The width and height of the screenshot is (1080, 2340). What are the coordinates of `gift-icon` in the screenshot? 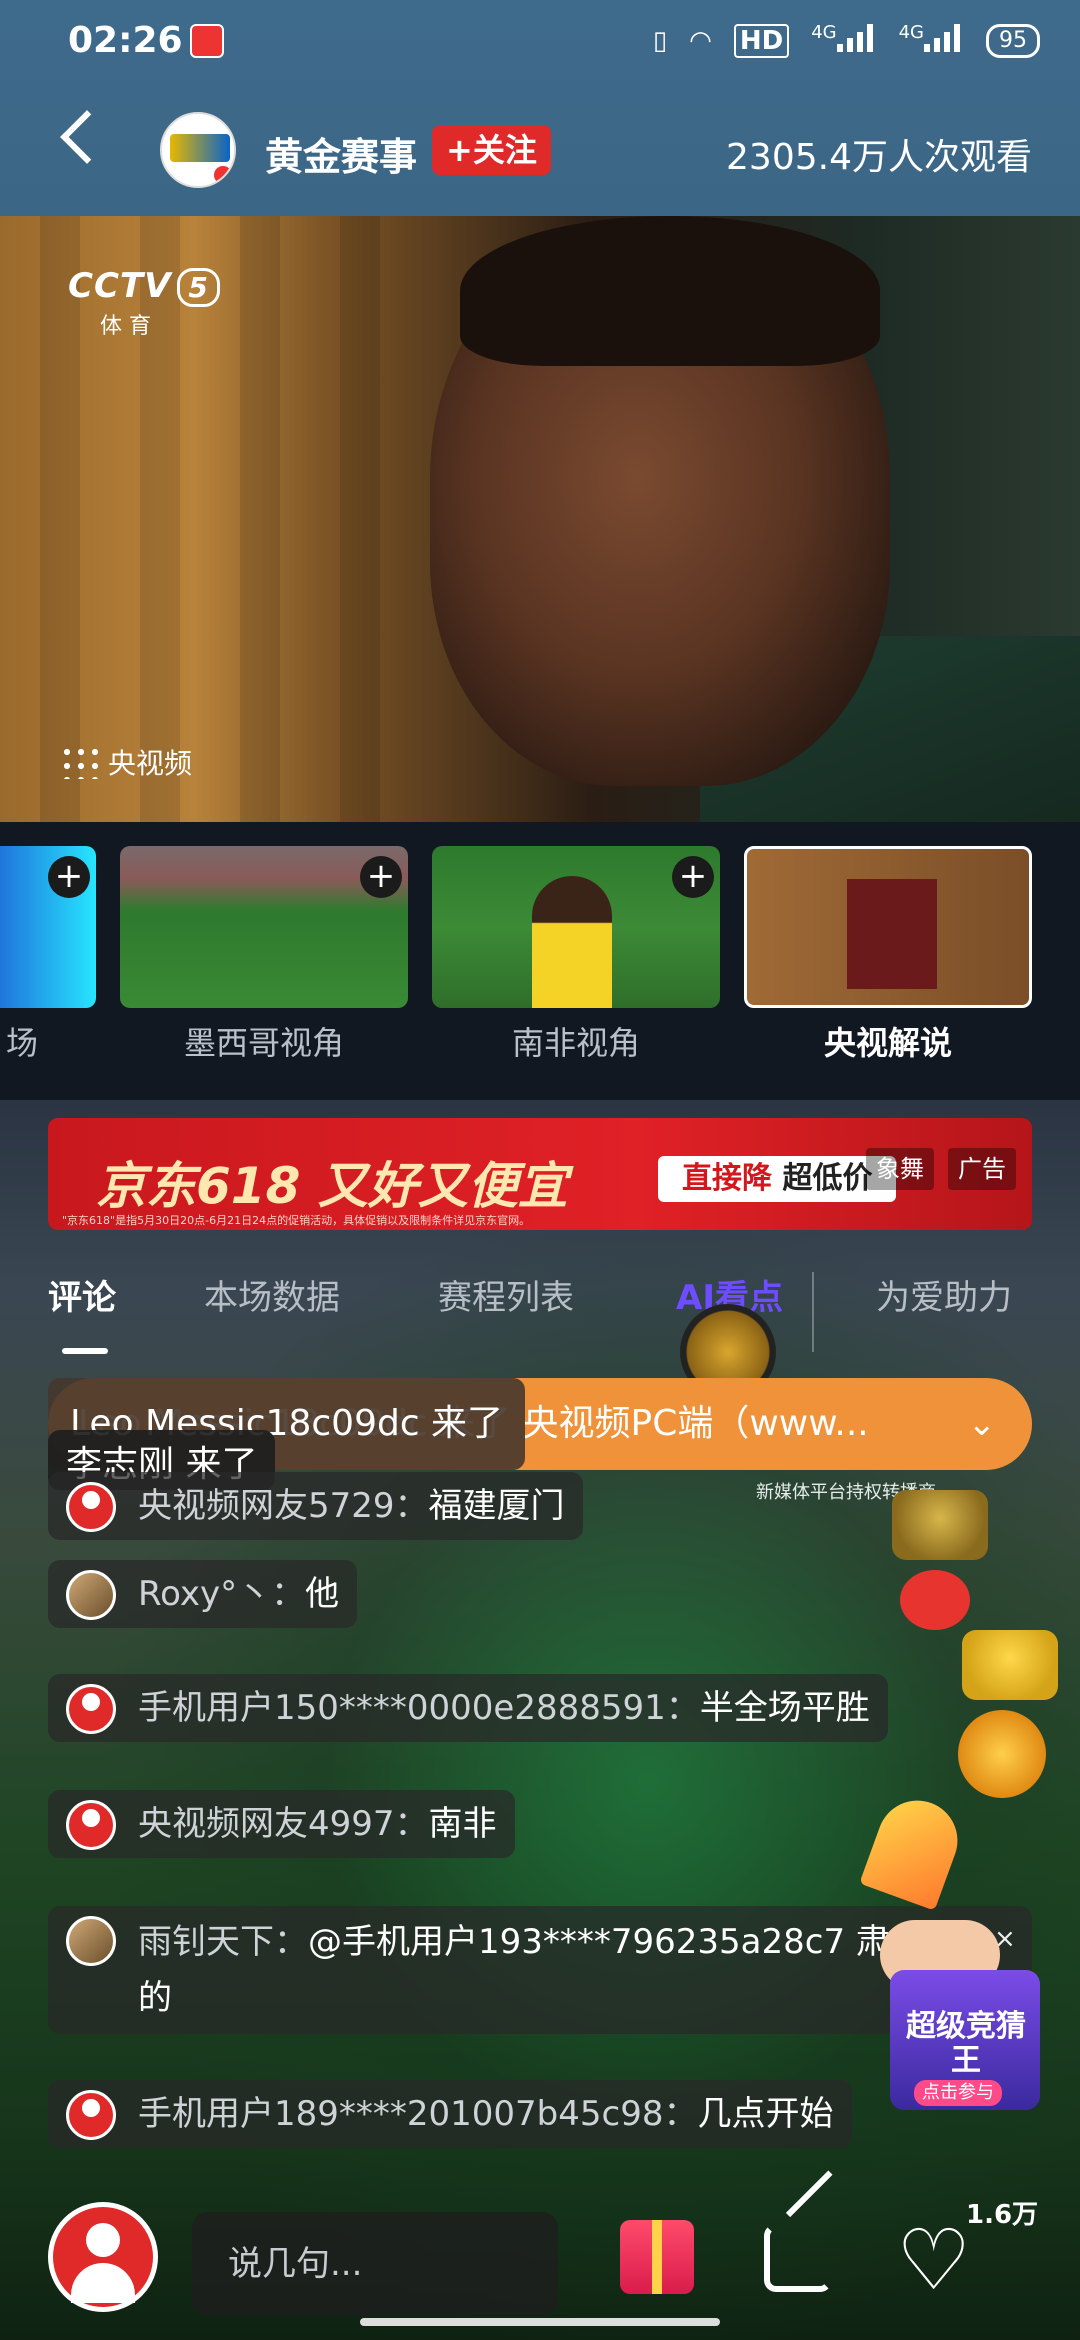 It's located at (657, 2257).